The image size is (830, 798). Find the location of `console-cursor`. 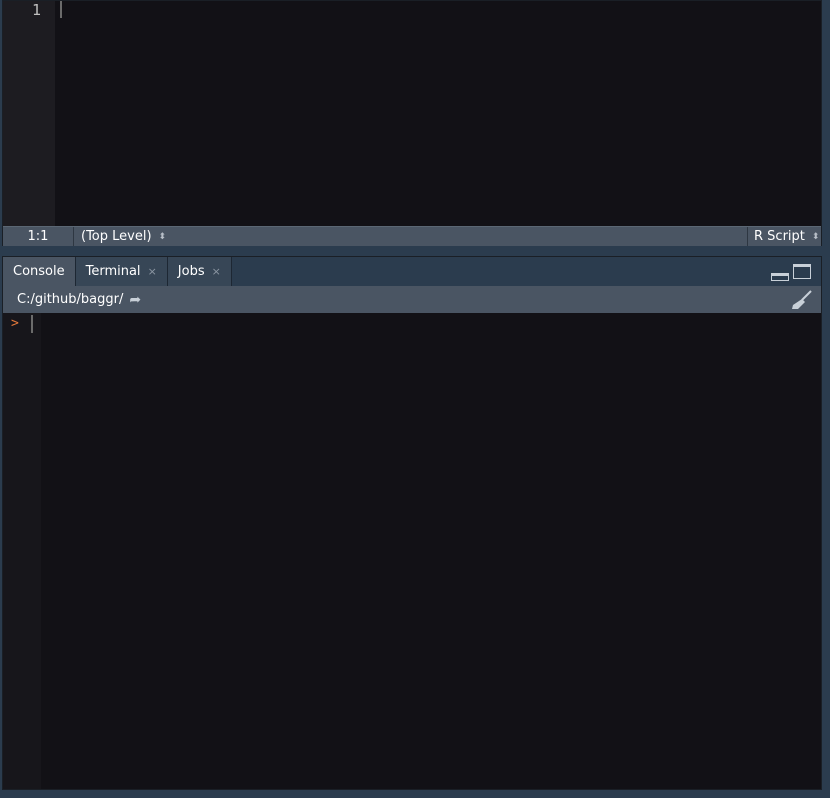

console-cursor is located at coordinates (32, 324).